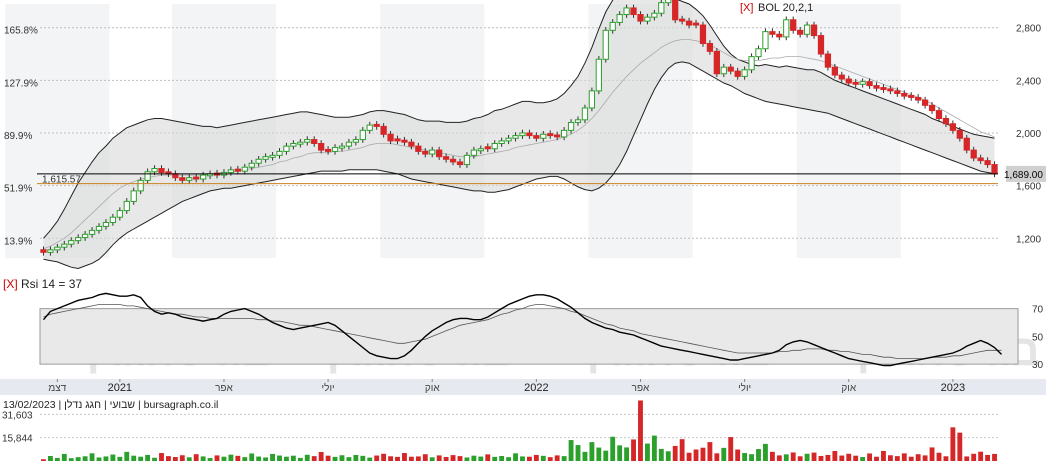 The width and height of the screenshot is (1046, 466). Describe the element at coordinates (641, 388) in the screenshot. I see `x-tick-label: אפר` at that location.